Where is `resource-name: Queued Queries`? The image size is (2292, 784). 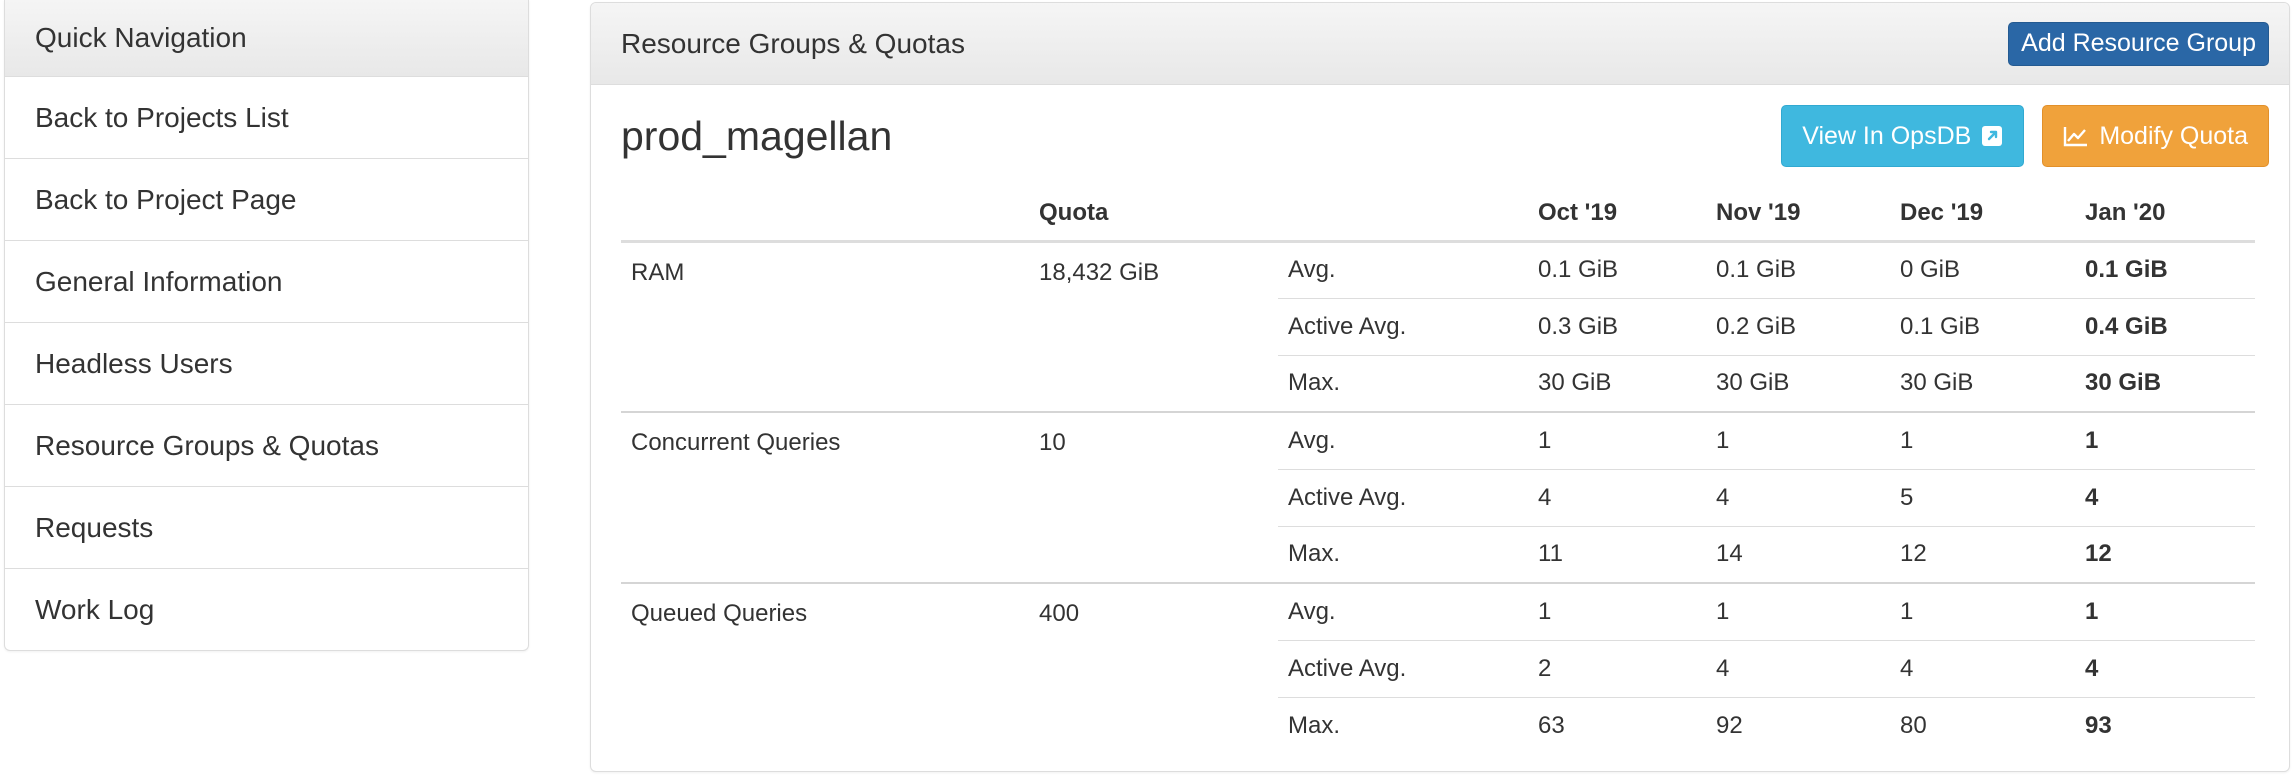 resource-name: Queued Queries is located at coordinates (825, 668).